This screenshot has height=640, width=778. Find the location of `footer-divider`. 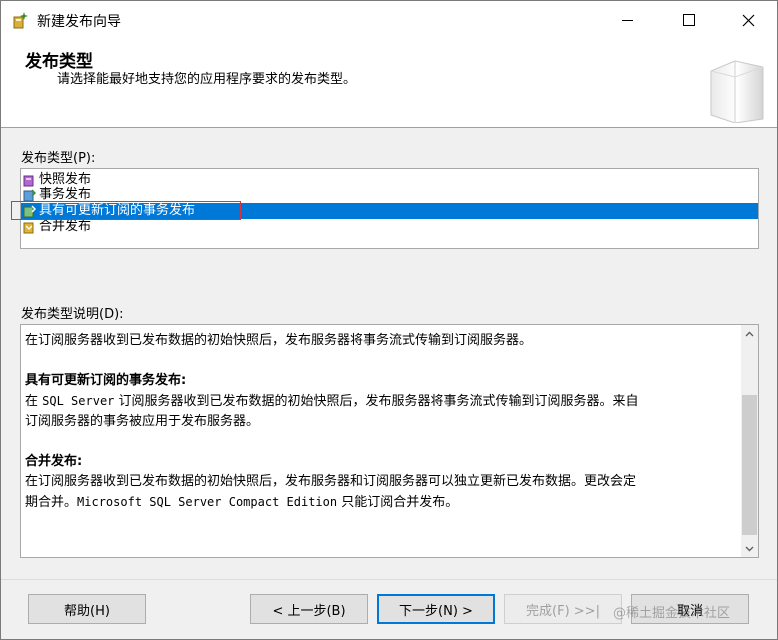

footer-divider is located at coordinates (389, 579).